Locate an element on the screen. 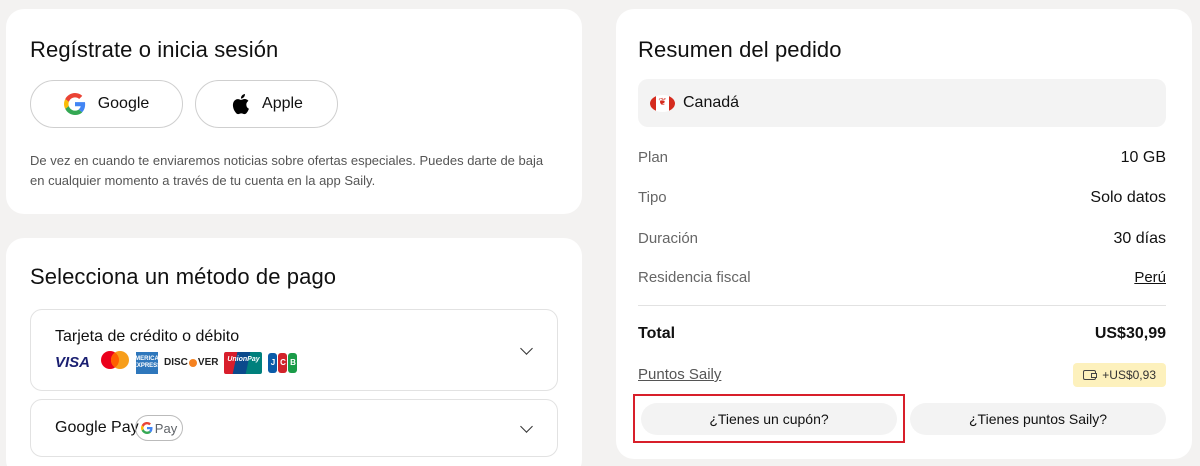  google-pay-option: Google Pay Pay is located at coordinates (294, 428).